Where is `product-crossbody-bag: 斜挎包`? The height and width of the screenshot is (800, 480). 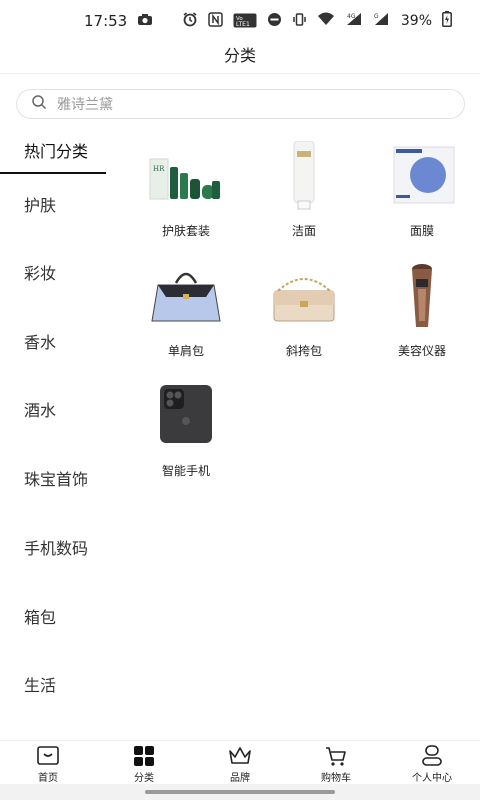
product-crossbody-bag: 斜挎包 is located at coordinates (304, 307).